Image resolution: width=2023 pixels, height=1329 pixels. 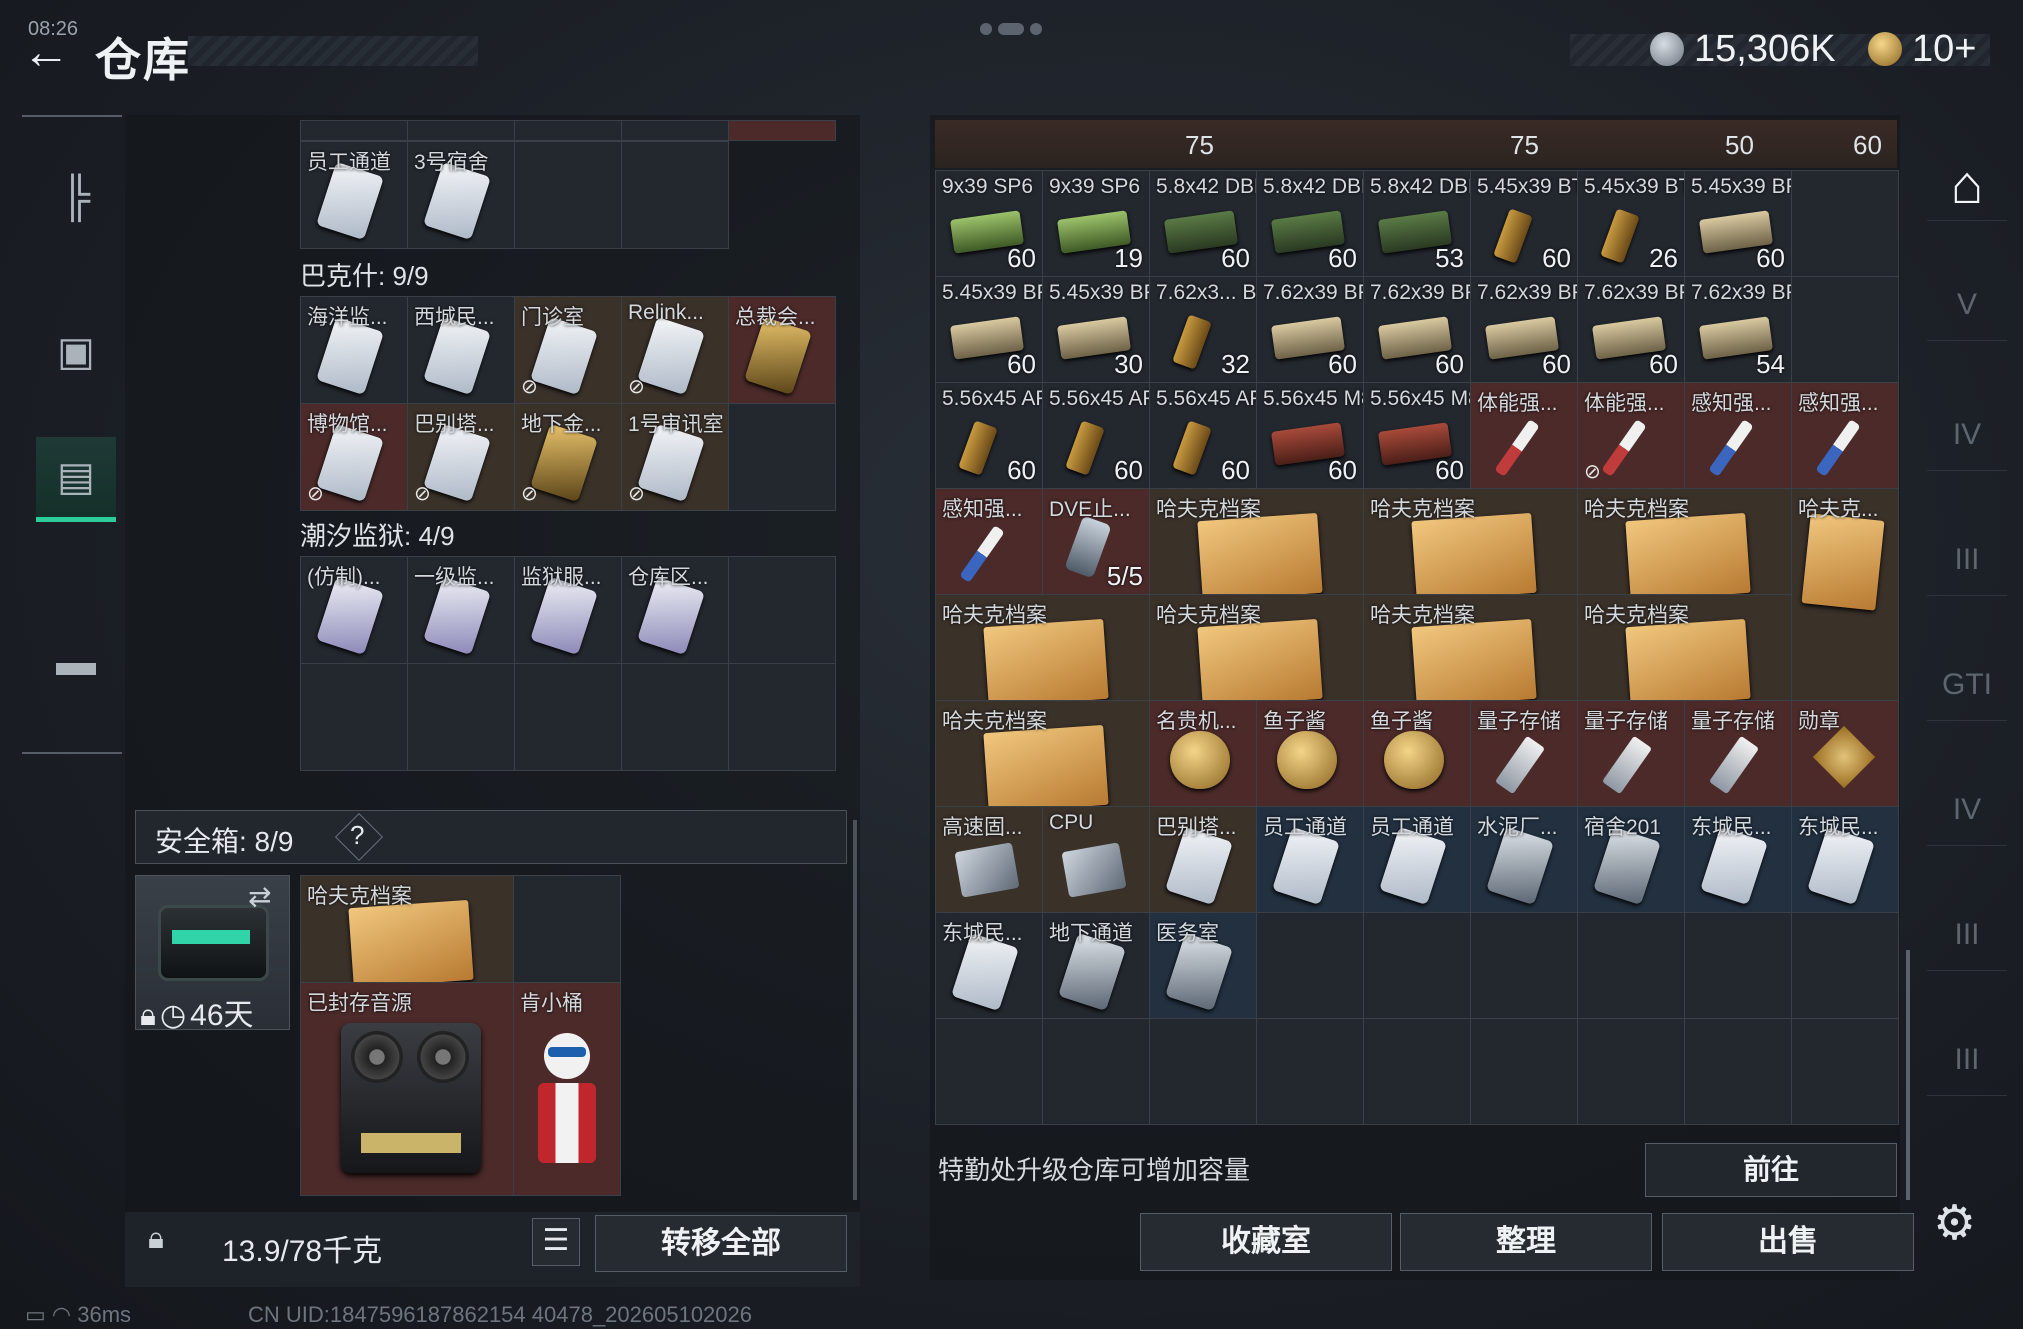 What do you see at coordinates (259, 896) in the screenshot?
I see `swap-icon: ⇄` at bounding box center [259, 896].